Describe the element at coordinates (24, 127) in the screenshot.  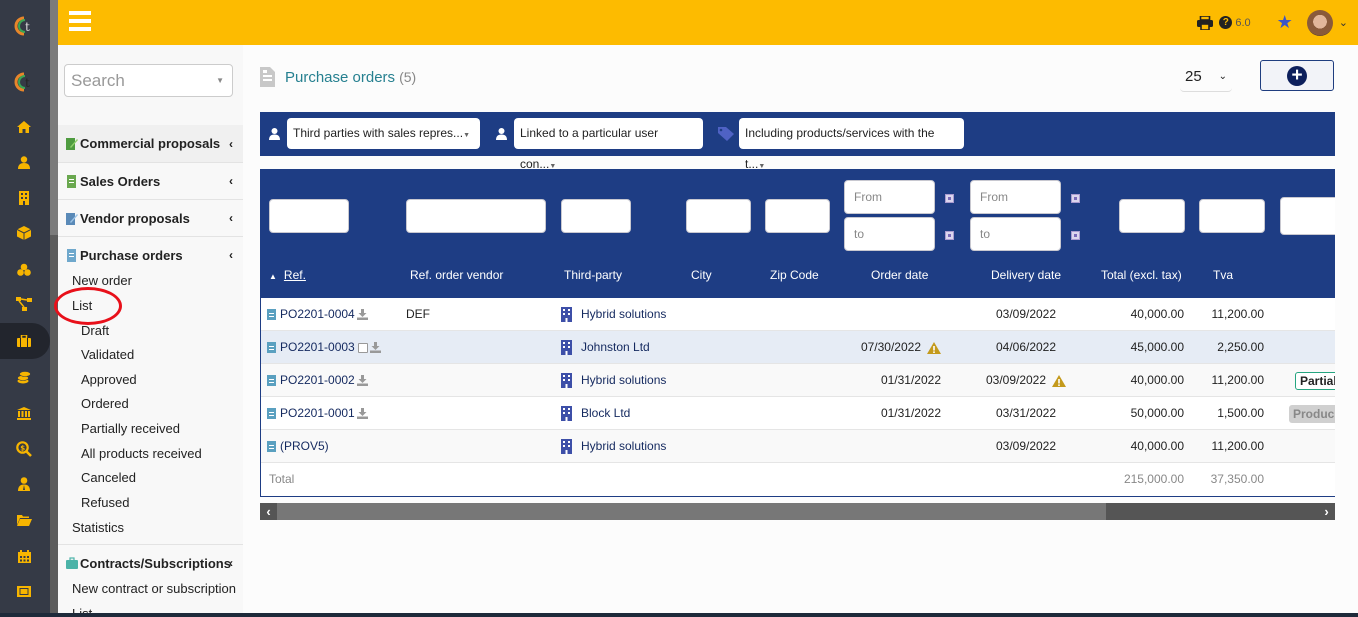
I see `home-icon` at that location.